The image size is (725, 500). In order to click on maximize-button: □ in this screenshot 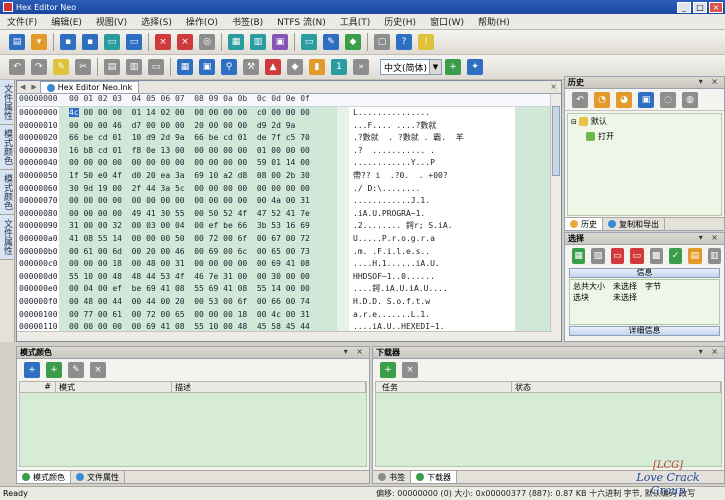, I will do `click(700, 7)`.